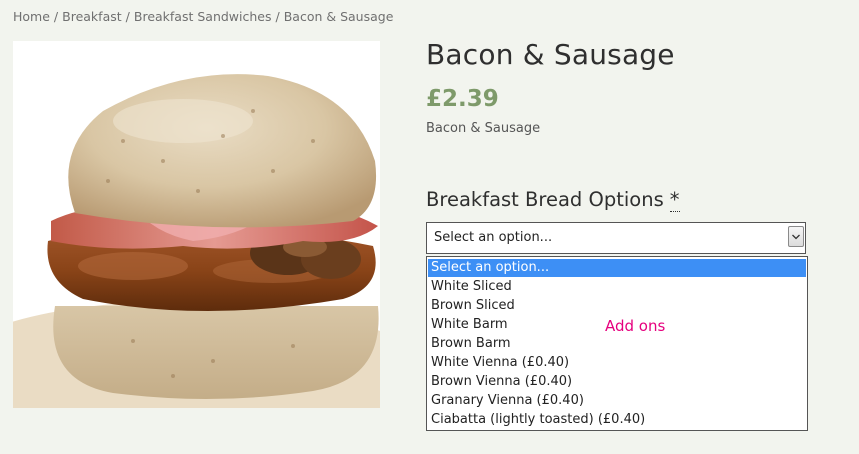  What do you see at coordinates (617, 362) in the screenshot?
I see `dropdown-option-white-vienna: White Vienna (£0.40)` at bounding box center [617, 362].